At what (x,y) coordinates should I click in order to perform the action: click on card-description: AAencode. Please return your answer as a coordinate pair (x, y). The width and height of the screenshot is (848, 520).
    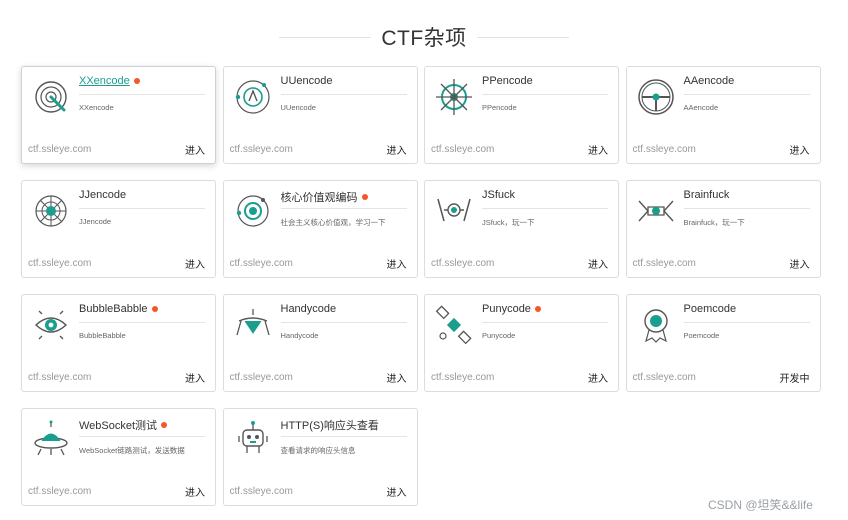
    Looking at the image, I should click on (701, 107).